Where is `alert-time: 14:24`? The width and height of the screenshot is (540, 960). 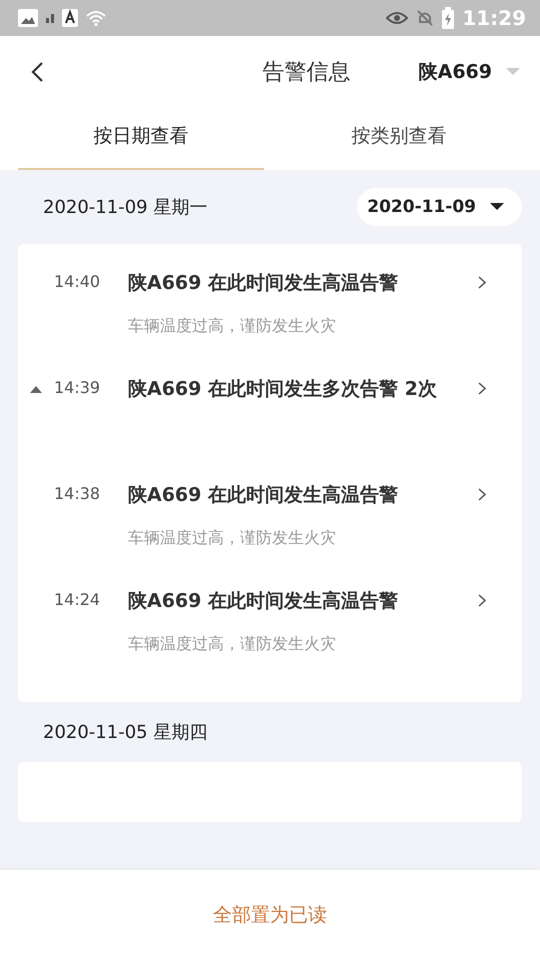 alert-time: 14:24 is located at coordinates (78, 600).